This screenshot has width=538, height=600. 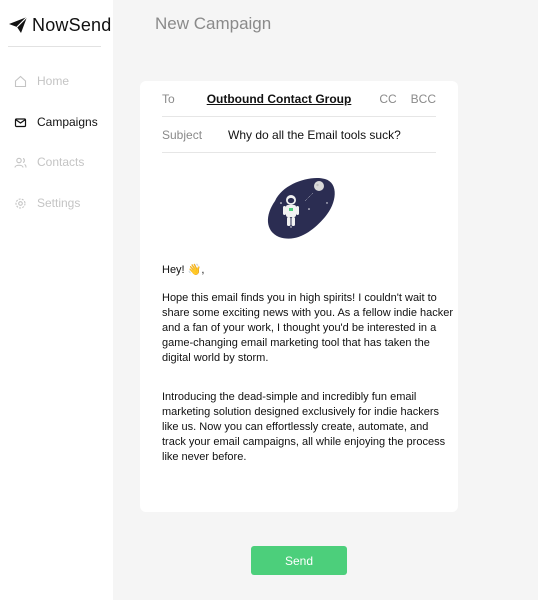 What do you see at coordinates (279, 99) in the screenshot?
I see `recipient-group-link: Outbound Contact Group` at bounding box center [279, 99].